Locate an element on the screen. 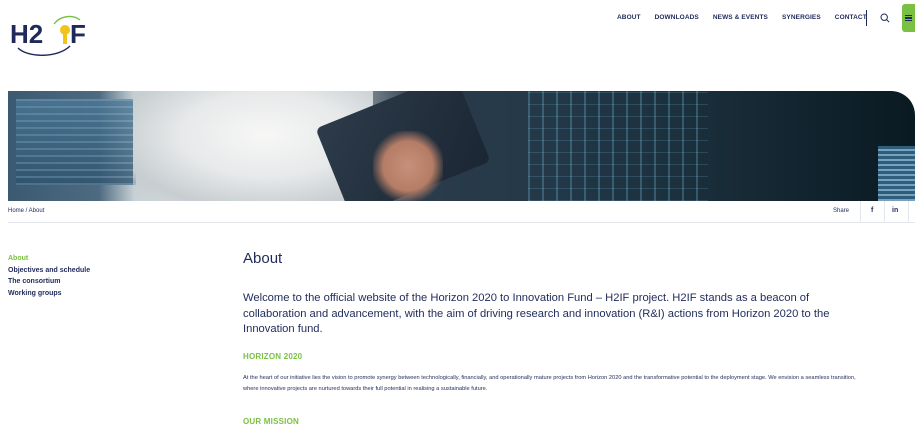 The image size is (915, 435). breadcrumb-bar: Home / About Share f in is located at coordinates (461, 212).